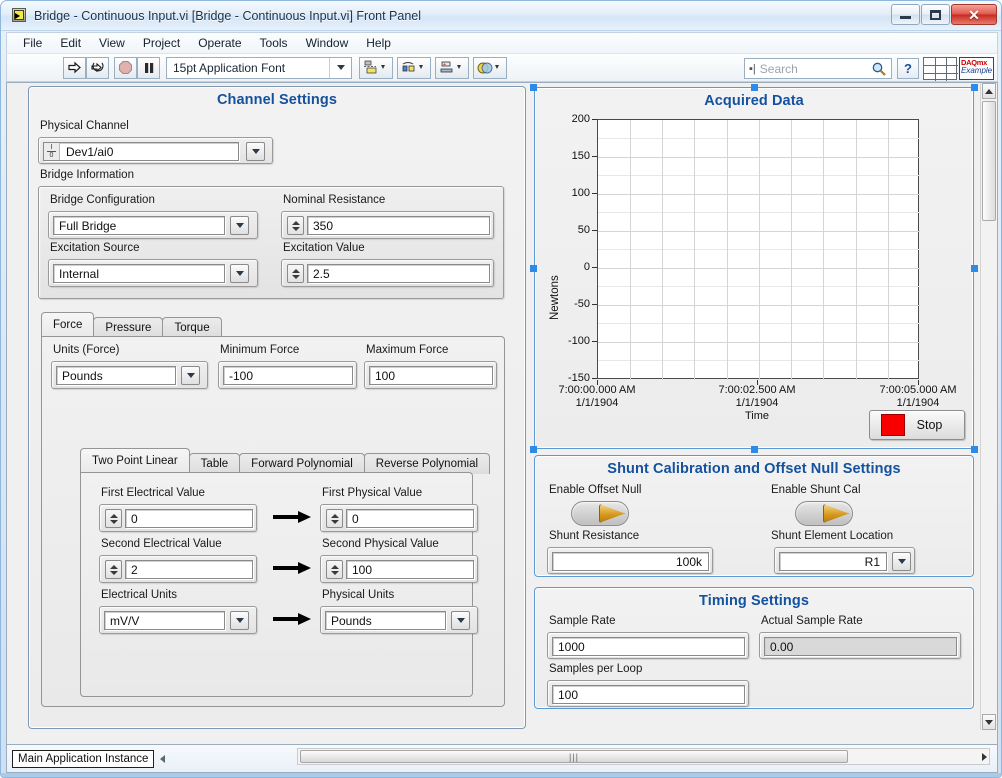 The image size is (1002, 778). I want to click on abort-execution-button, so click(125, 67).